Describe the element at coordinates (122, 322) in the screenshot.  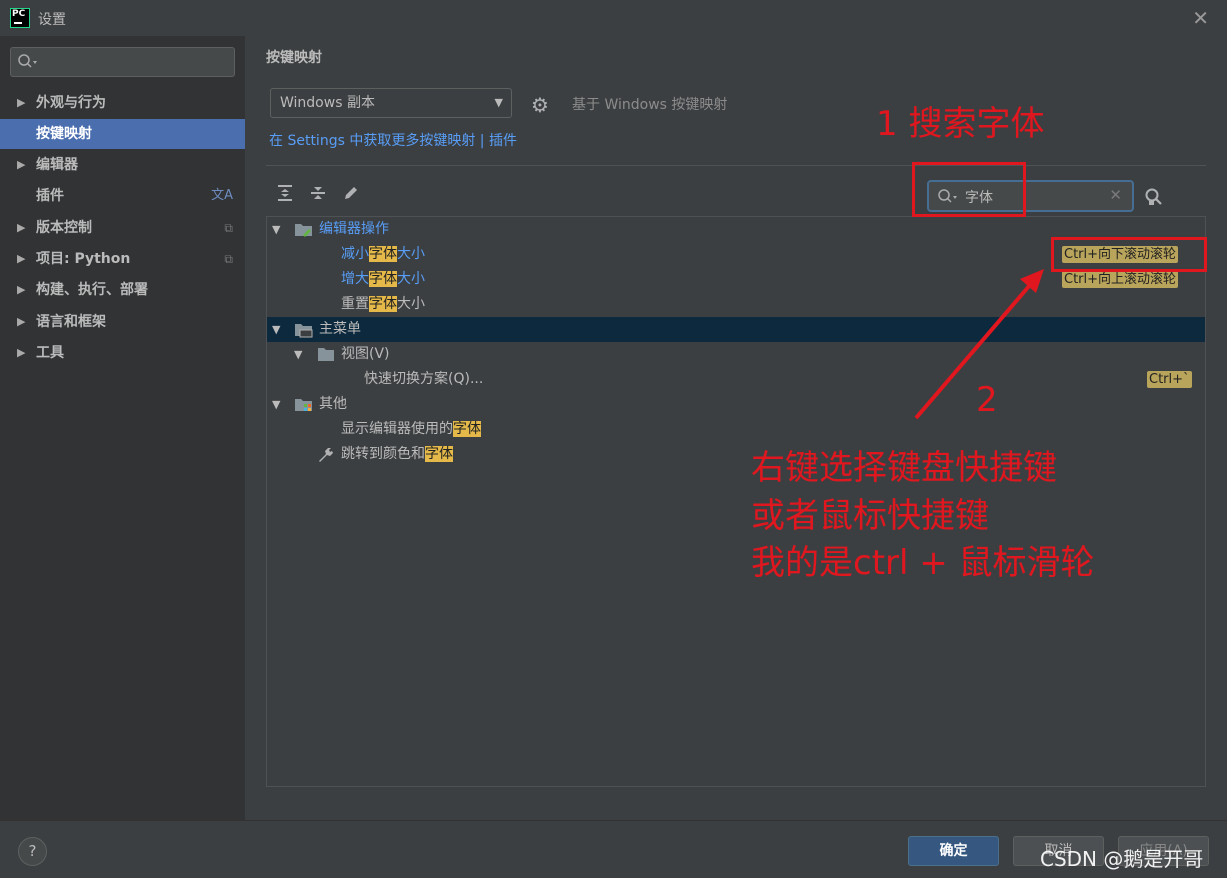
I see `sidebar-item-languages: ▶ 语言和框架` at that location.